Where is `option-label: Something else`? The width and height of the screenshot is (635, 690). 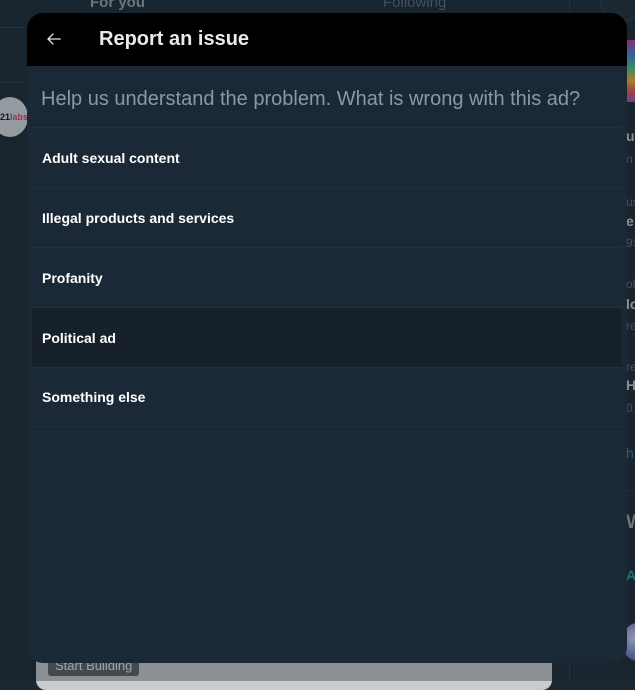 option-label: Something else is located at coordinates (94, 397).